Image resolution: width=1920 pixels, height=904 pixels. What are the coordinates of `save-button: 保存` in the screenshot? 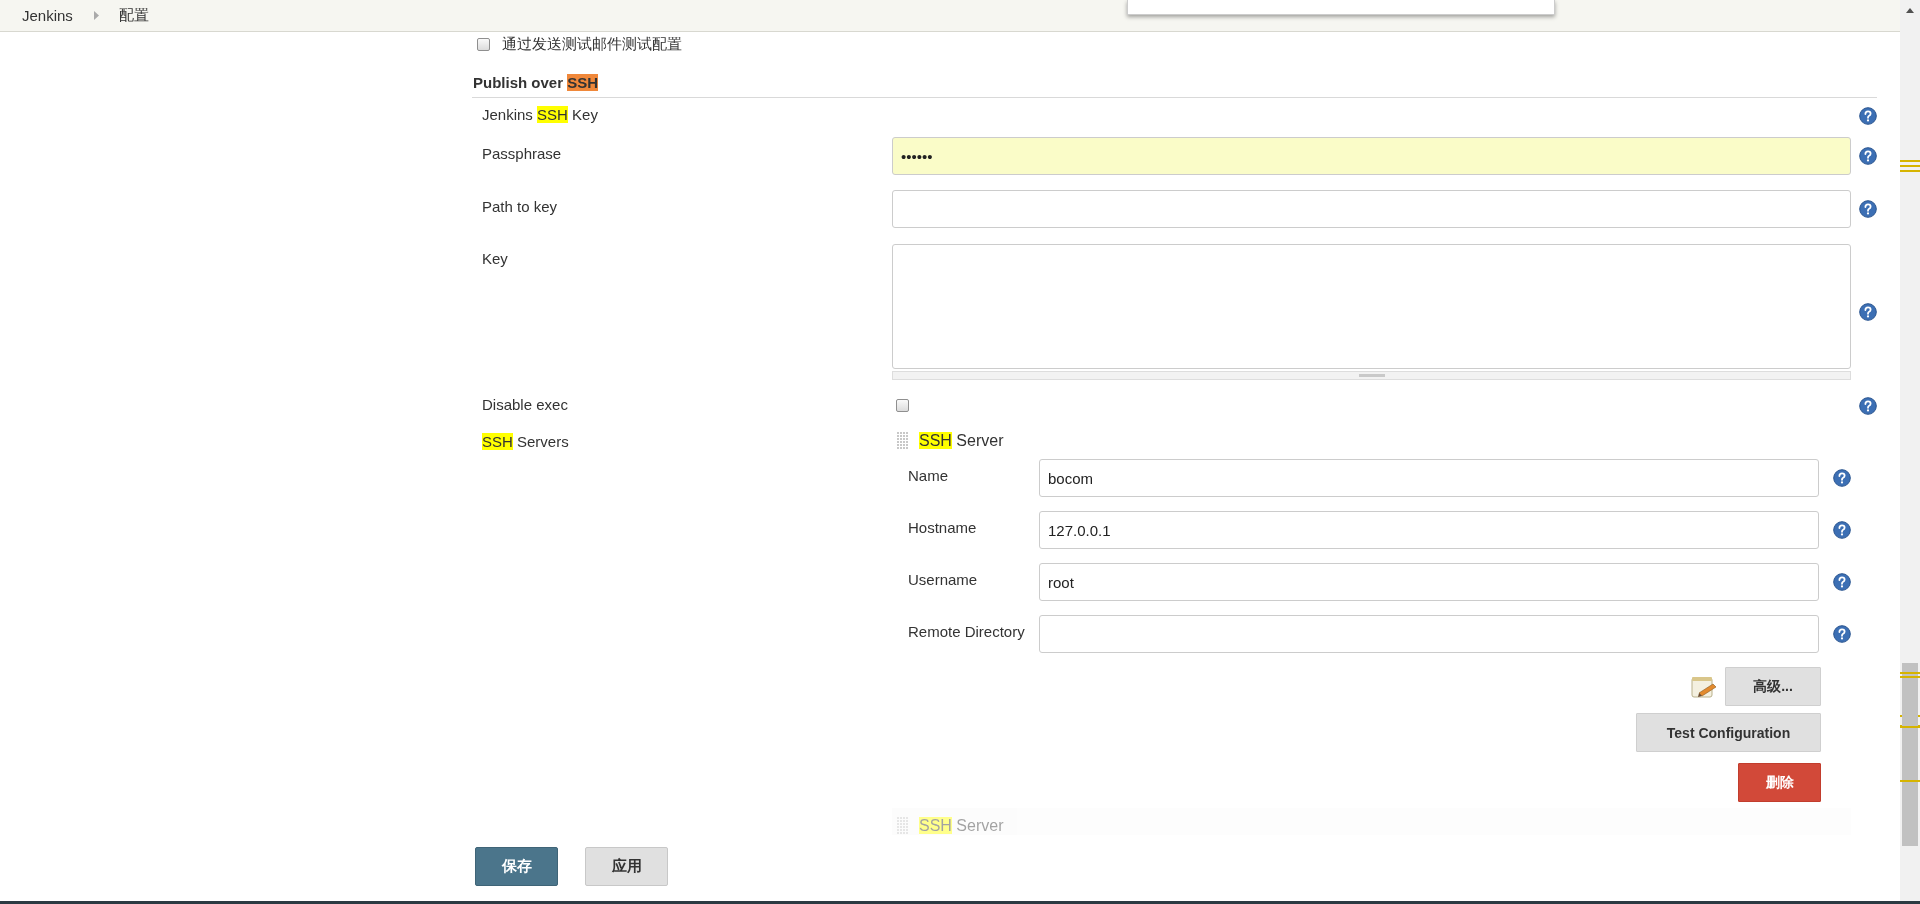 It's located at (516, 866).